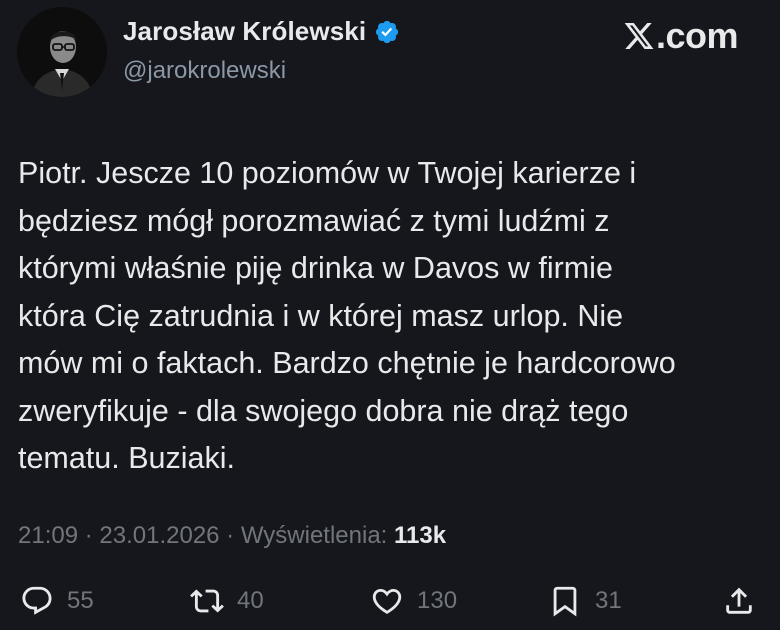 The width and height of the screenshot is (780, 630). What do you see at coordinates (80, 600) in the screenshot?
I see `reply-count: 55` at bounding box center [80, 600].